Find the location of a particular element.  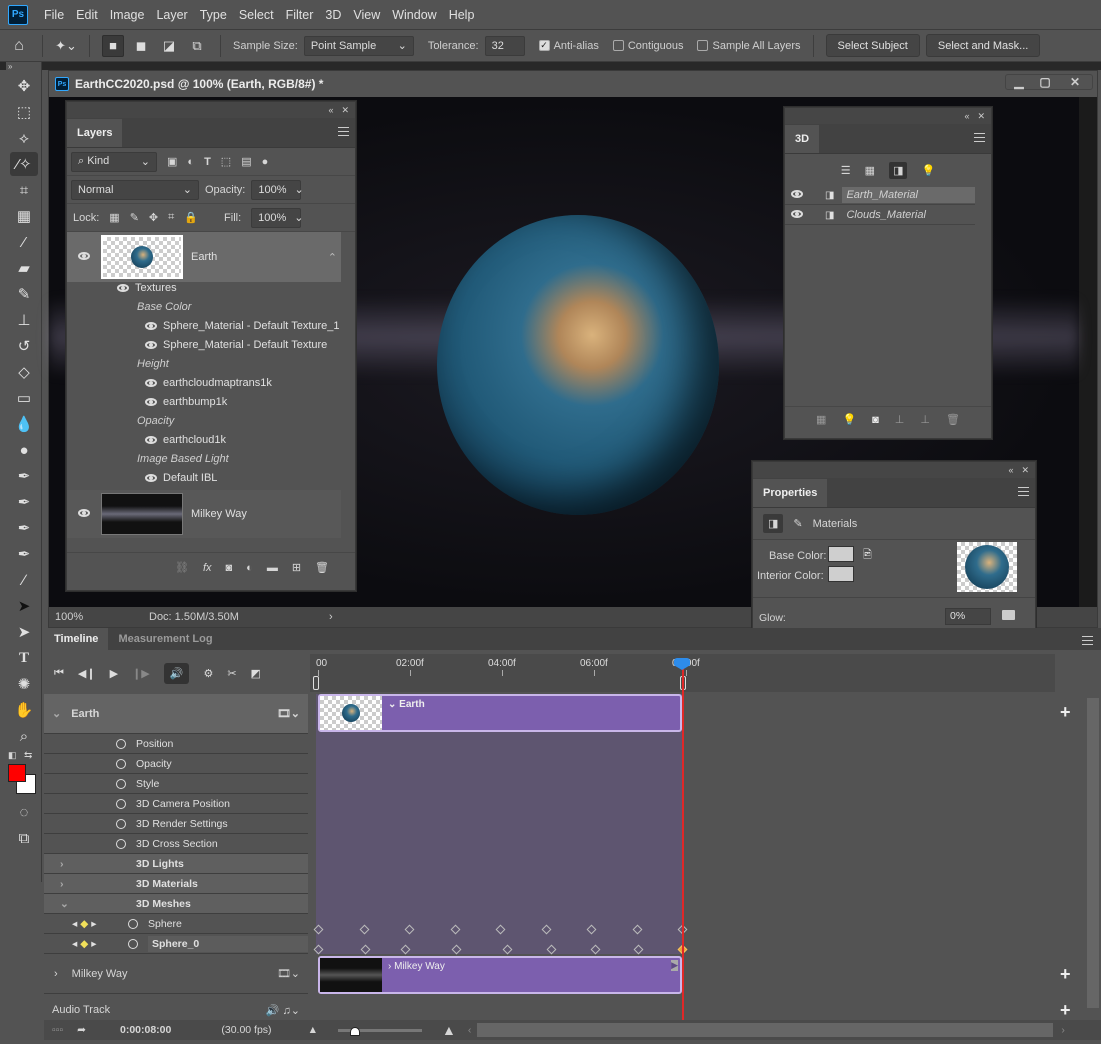

gradient-tool-icon: ▭ is located at coordinates (24, 398).